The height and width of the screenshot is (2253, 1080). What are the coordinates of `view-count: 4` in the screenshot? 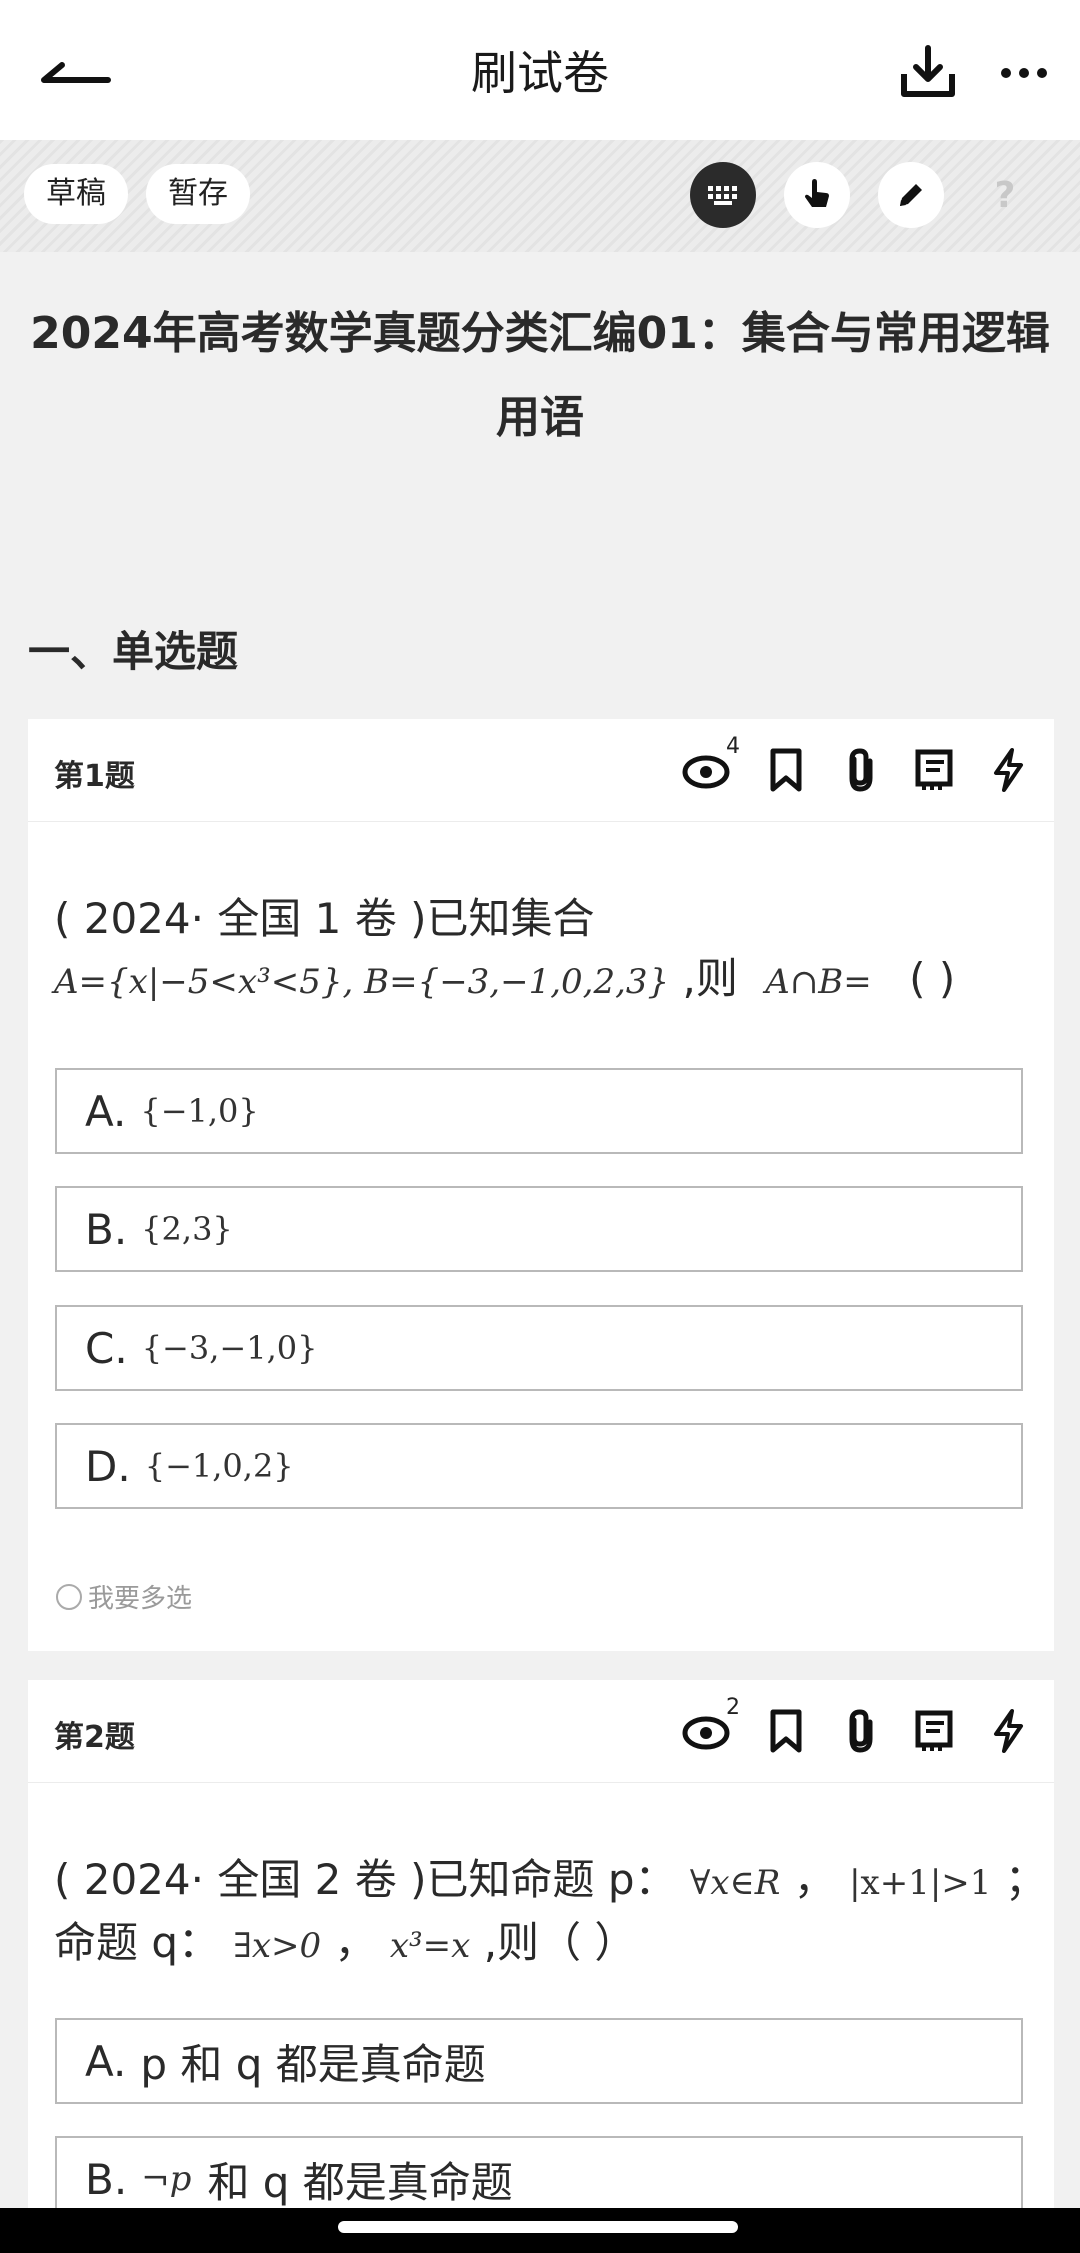 It's located at (733, 746).